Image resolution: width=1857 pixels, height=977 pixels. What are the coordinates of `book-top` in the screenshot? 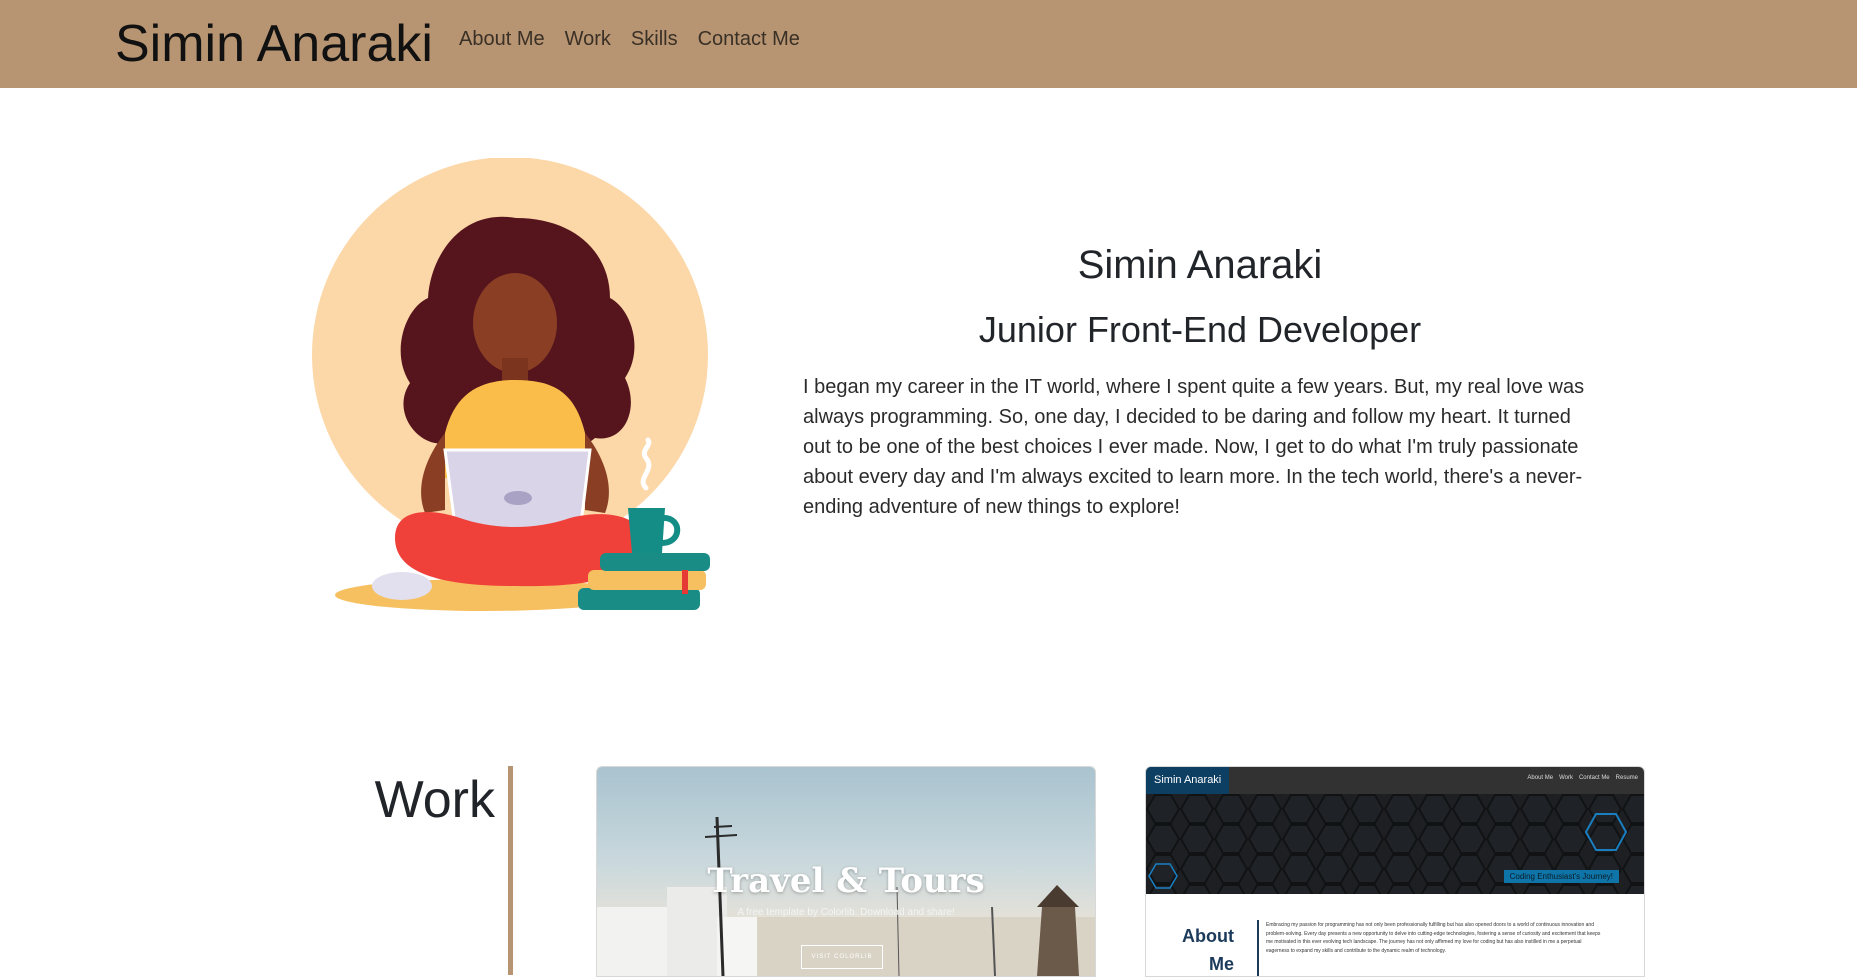 It's located at (655, 562).